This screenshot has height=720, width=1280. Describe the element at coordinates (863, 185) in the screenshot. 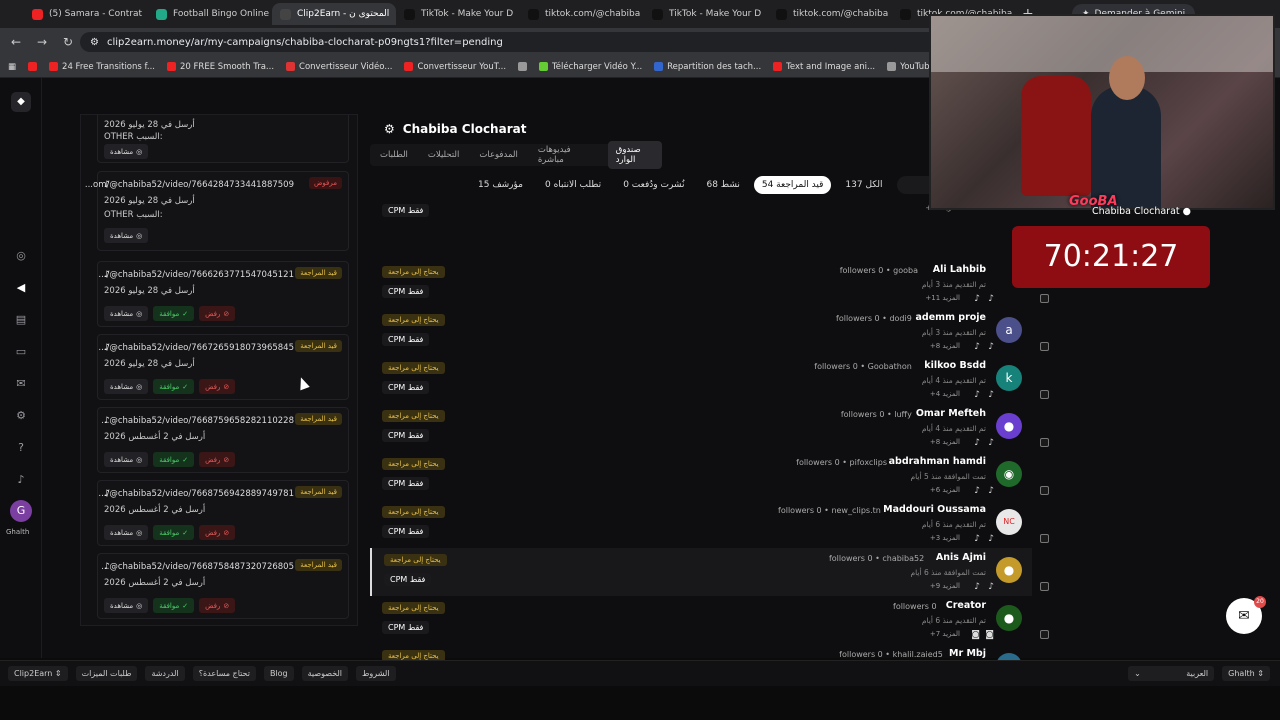

I see `filter-chip: الكل 137` at that location.